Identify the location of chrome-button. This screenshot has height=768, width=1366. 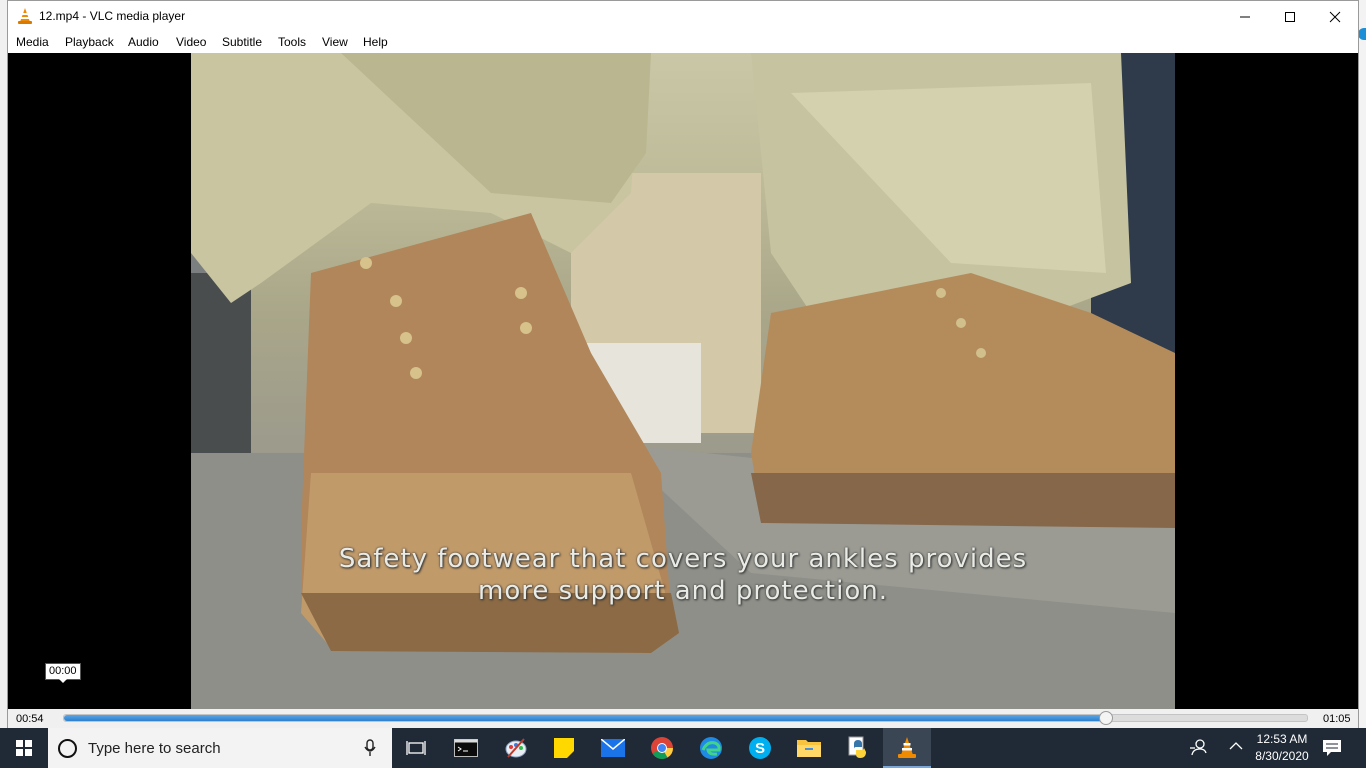
(662, 748).